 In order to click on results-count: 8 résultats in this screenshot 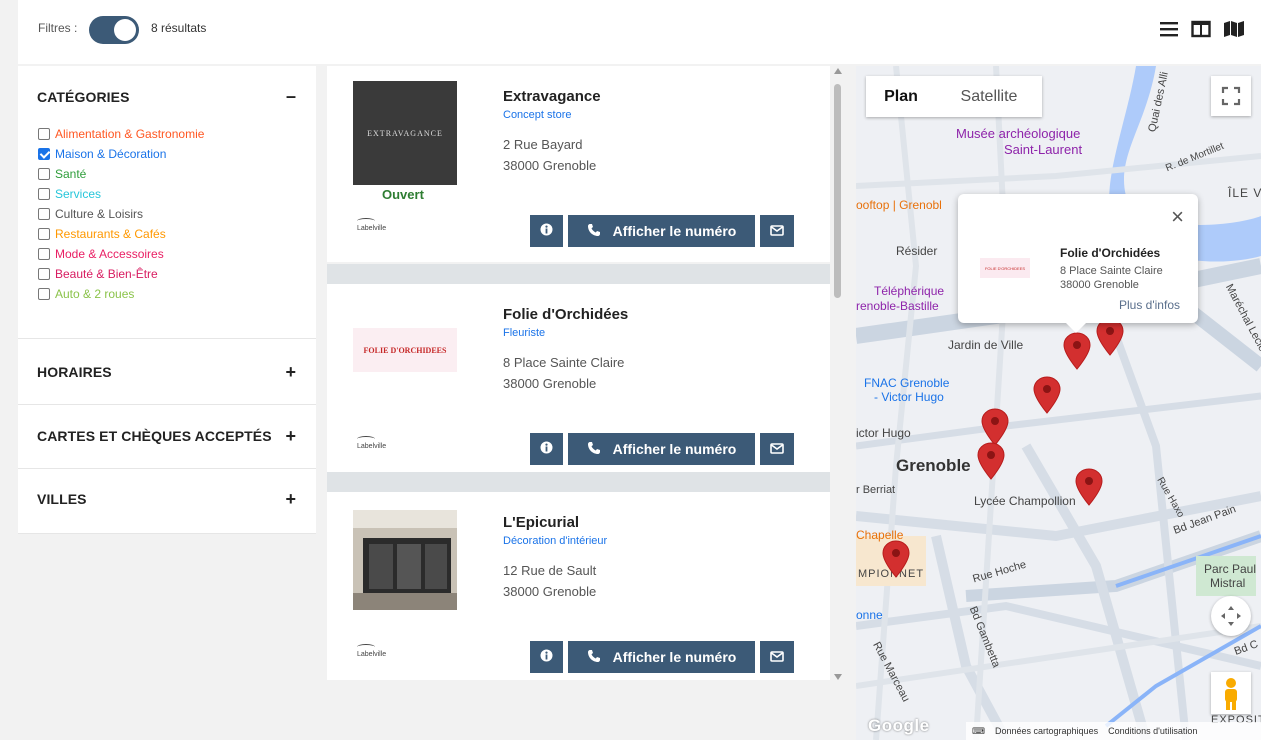, I will do `click(179, 28)`.